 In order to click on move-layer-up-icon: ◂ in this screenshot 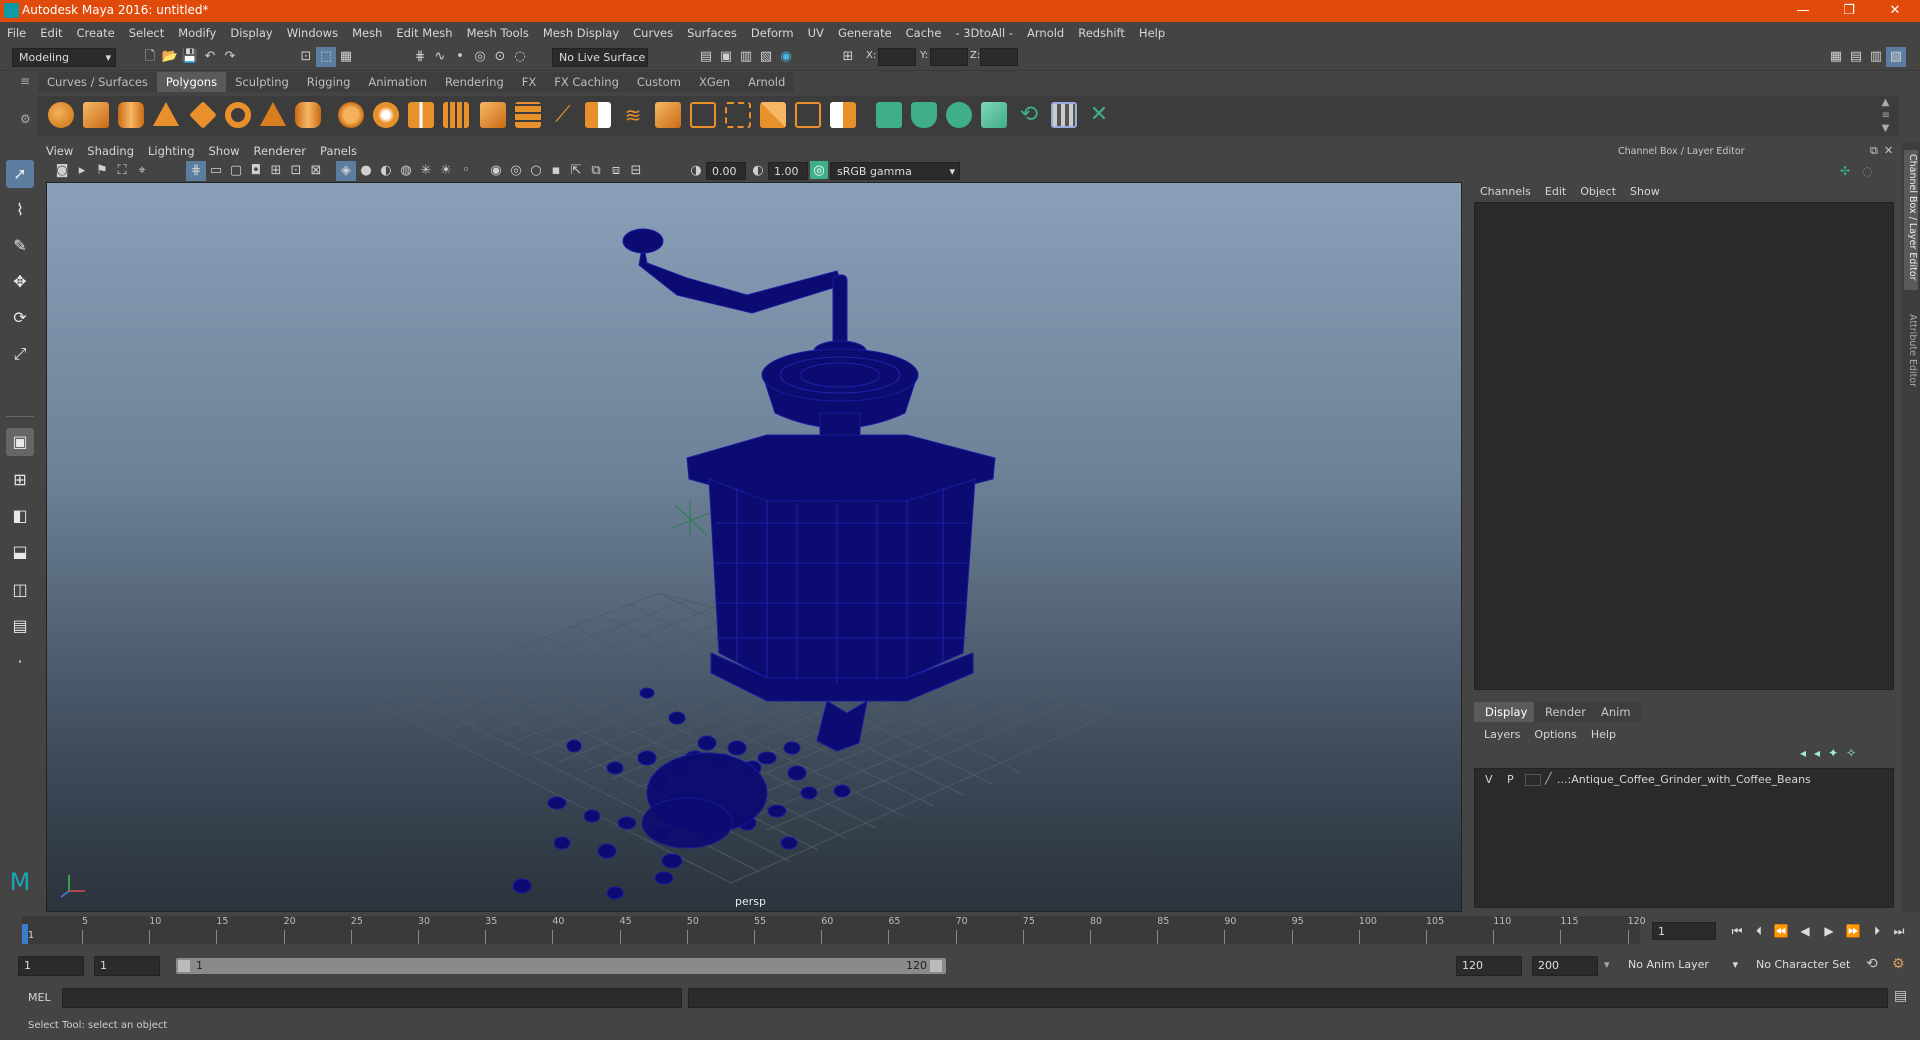, I will do `click(1803, 753)`.